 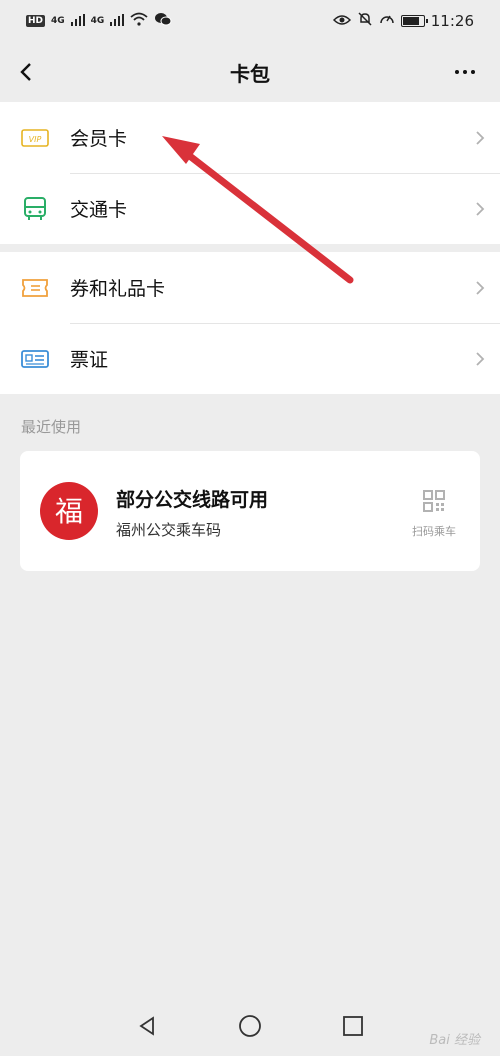 What do you see at coordinates (58, 21) in the screenshot?
I see `signal-4g-1: 4G` at bounding box center [58, 21].